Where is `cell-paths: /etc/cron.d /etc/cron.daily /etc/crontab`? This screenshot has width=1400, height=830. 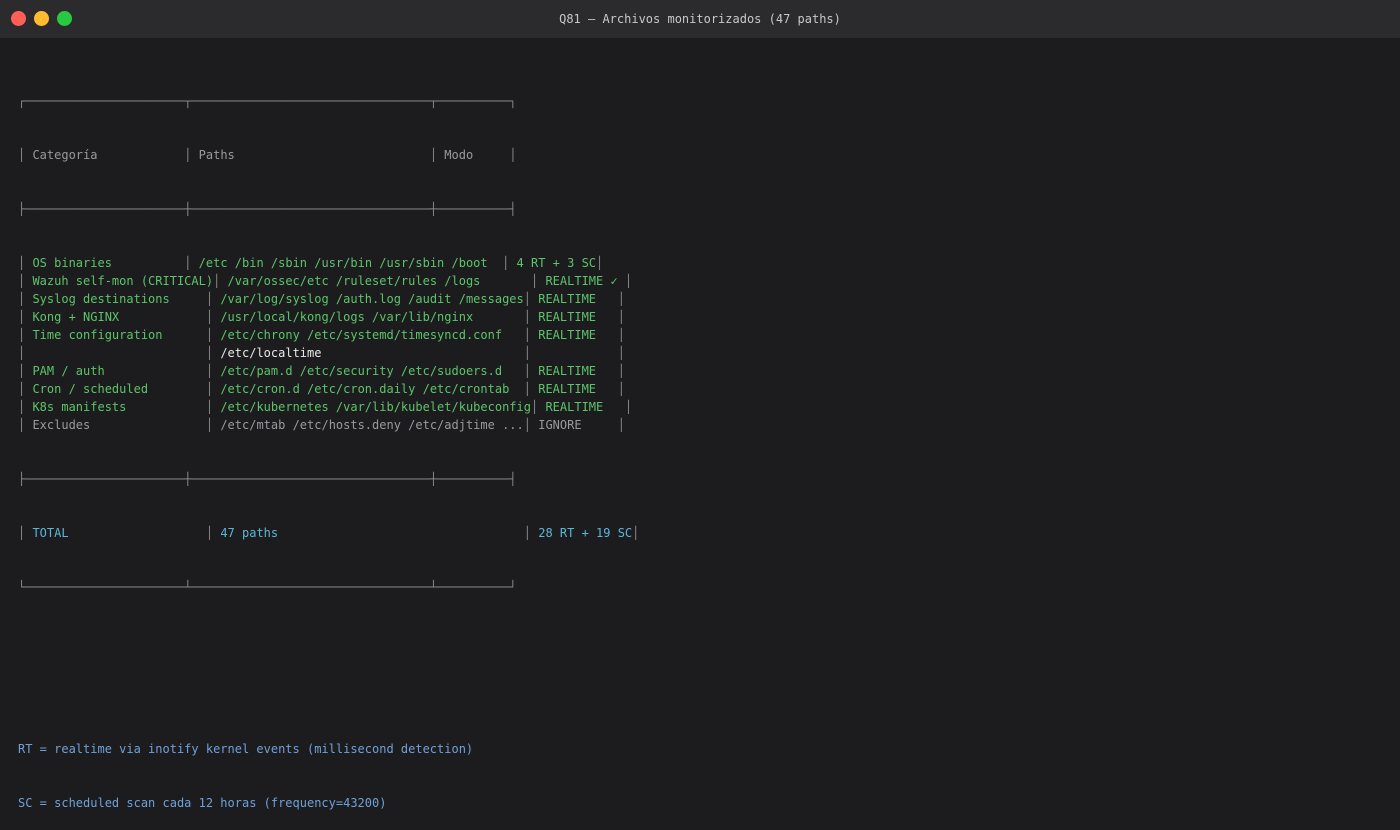
cell-paths: /etc/cron.d /etc/cron.daily /etc/crontab is located at coordinates (368, 389).